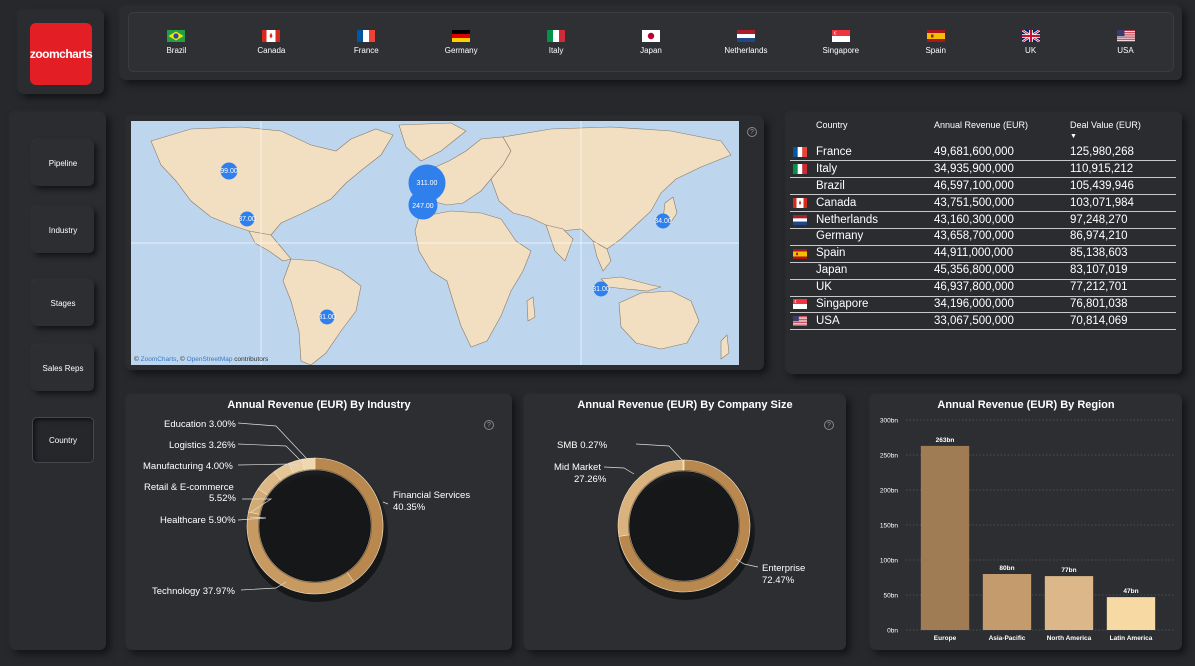 This screenshot has width=1195, height=666. Describe the element at coordinates (1069, 603) in the screenshot. I see `bar-north-america` at that location.